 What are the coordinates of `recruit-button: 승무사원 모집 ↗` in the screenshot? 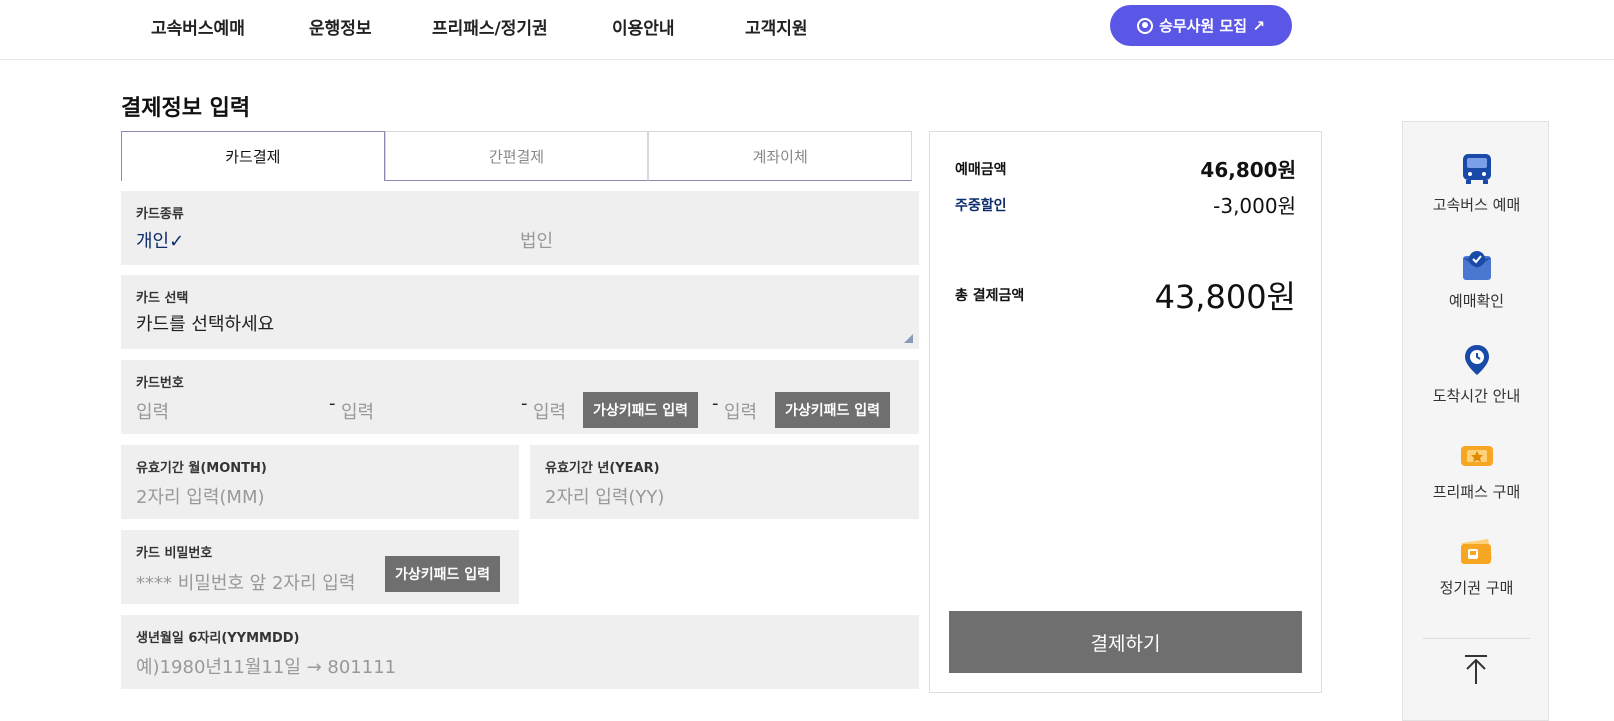 It's located at (1201, 25).